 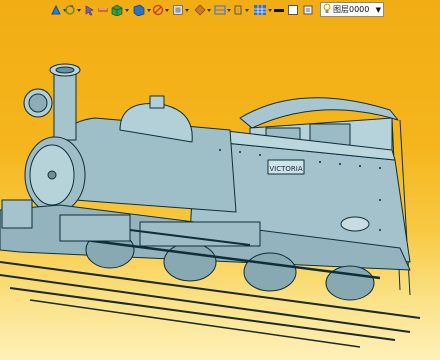 What do you see at coordinates (160, 10) in the screenshot?
I see `hide-show-icon` at bounding box center [160, 10].